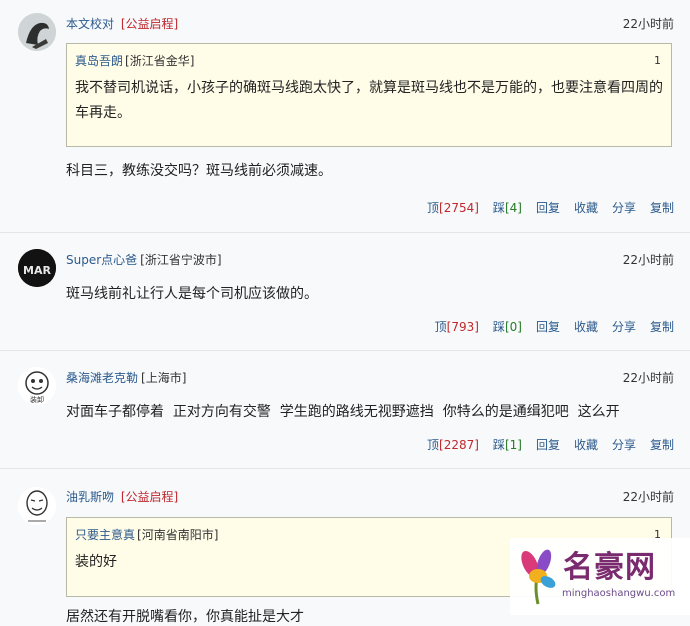 This screenshot has height=626, width=690. Describe the element at coordinates (538, 577) in the screenshot. I see `logo-flower-icon` at that location.